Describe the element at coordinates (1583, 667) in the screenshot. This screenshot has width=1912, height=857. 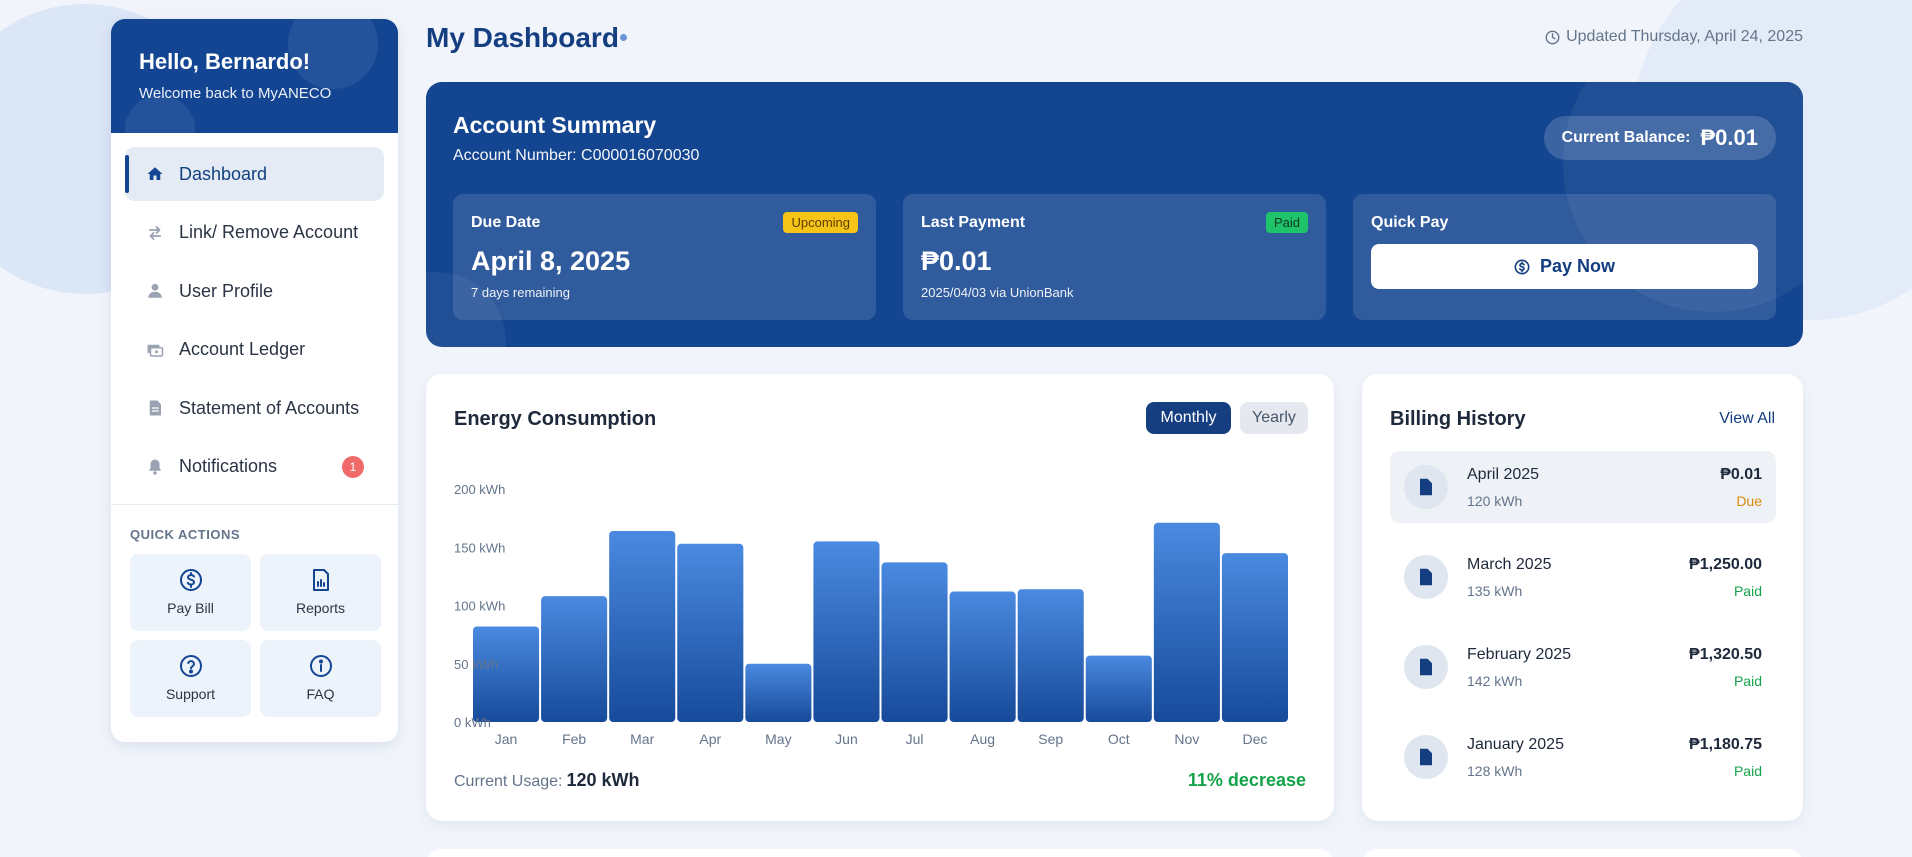
I see `billing-row: February 2025 142 kWh ₱1,320.50 Paid` at that location.